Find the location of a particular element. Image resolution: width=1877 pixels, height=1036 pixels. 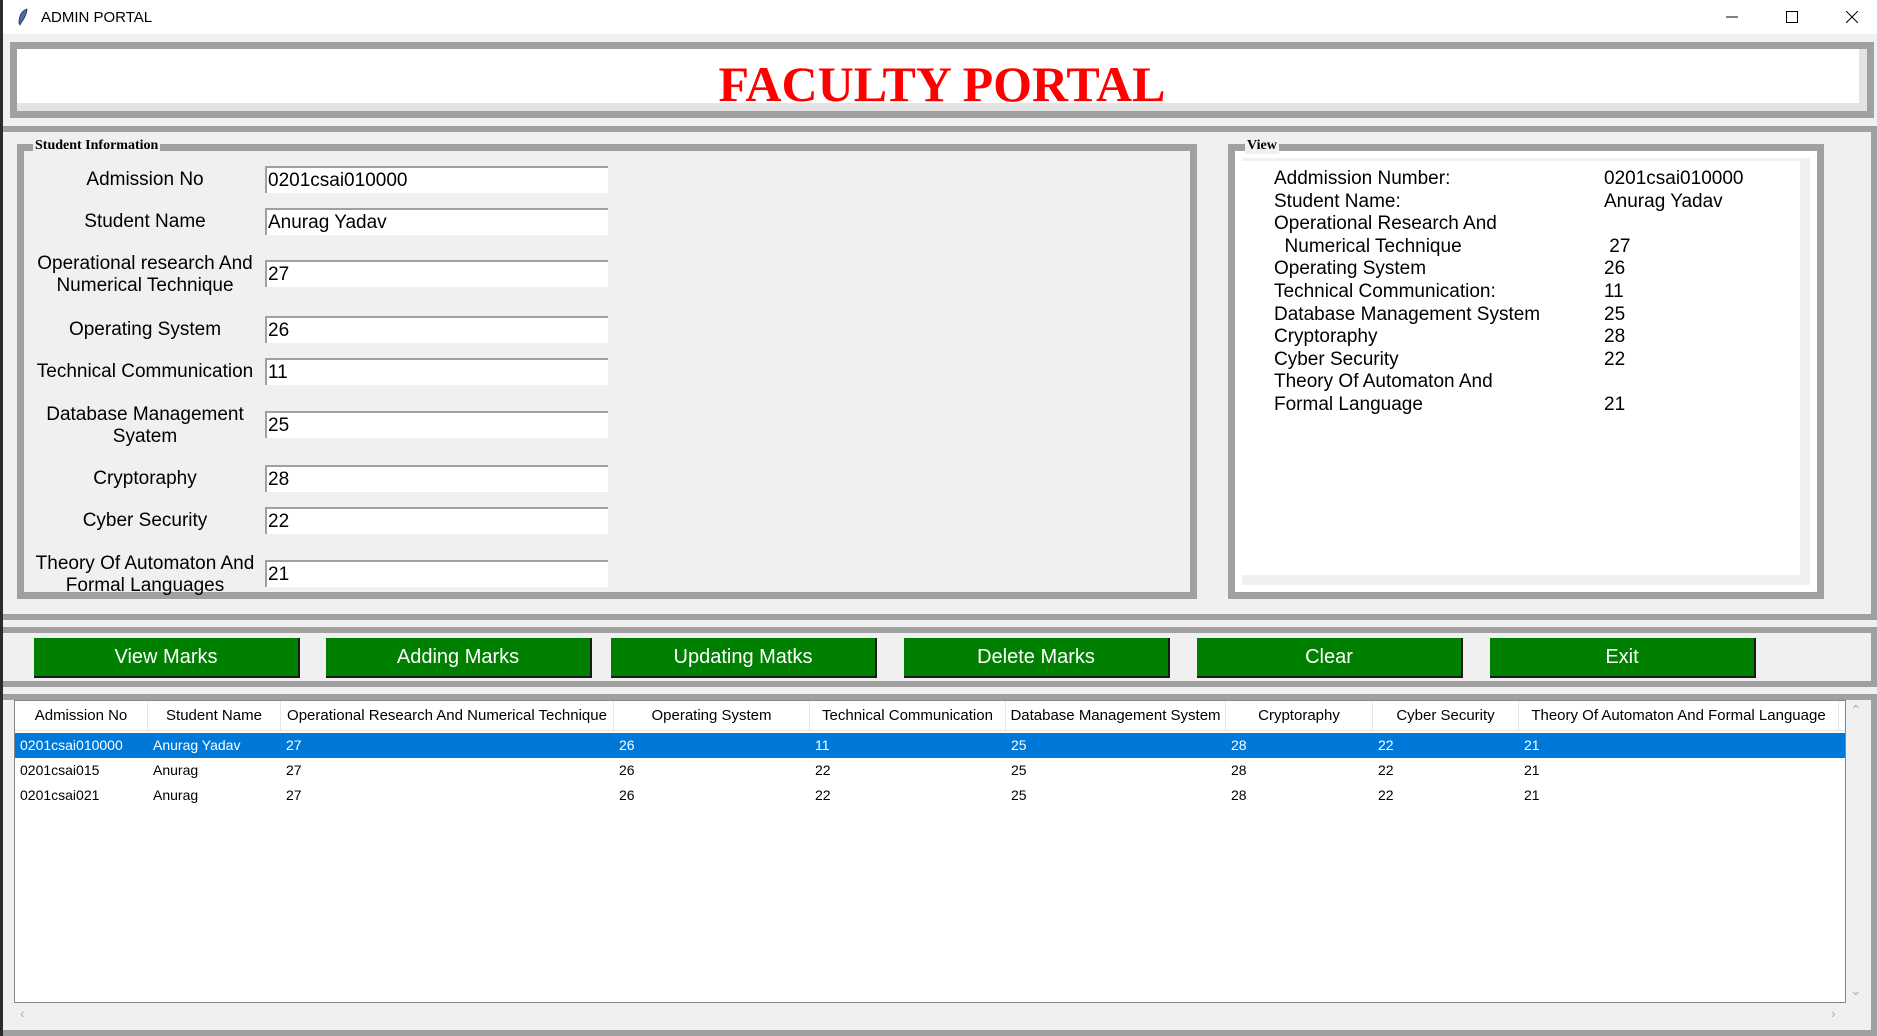

table-cell: Anurag Yadav is located at coordinates (197, 745).